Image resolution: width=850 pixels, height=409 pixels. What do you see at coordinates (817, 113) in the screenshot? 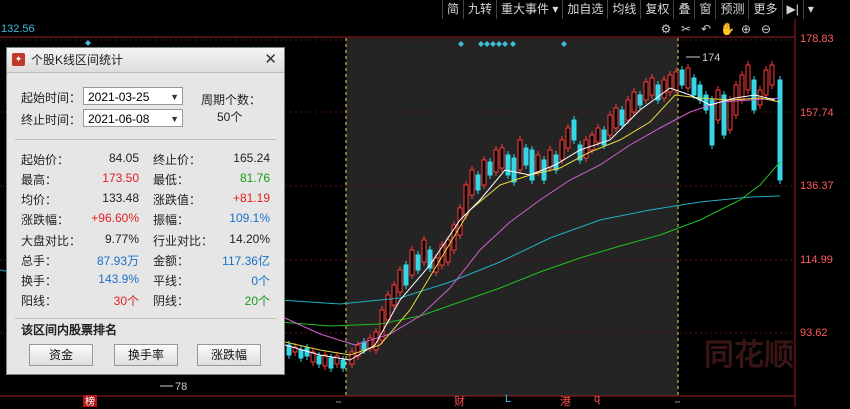
I see `y-axis-label: 157.74` at bounding box center [817, 113].